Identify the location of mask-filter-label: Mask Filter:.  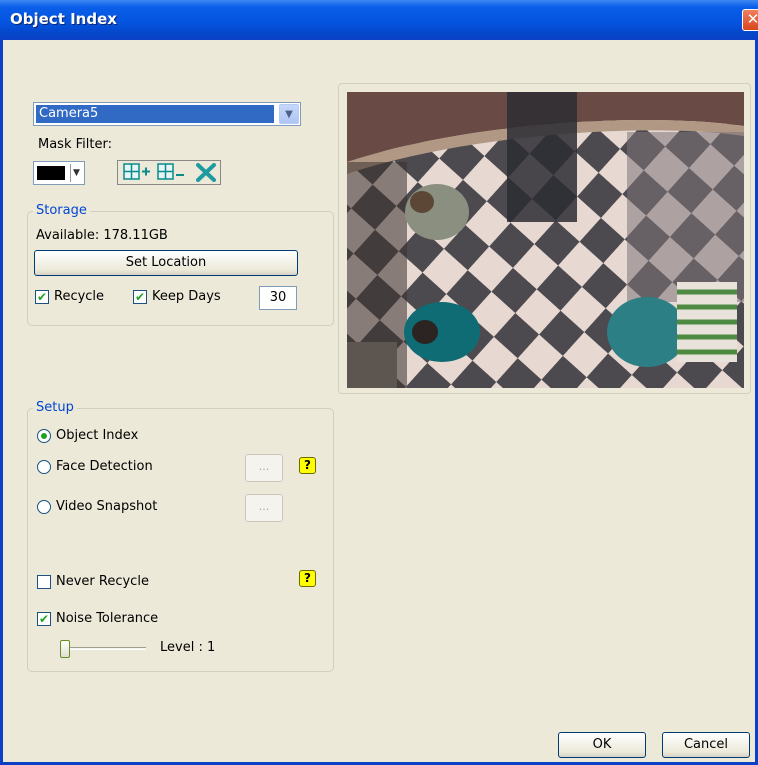
(75, 144).